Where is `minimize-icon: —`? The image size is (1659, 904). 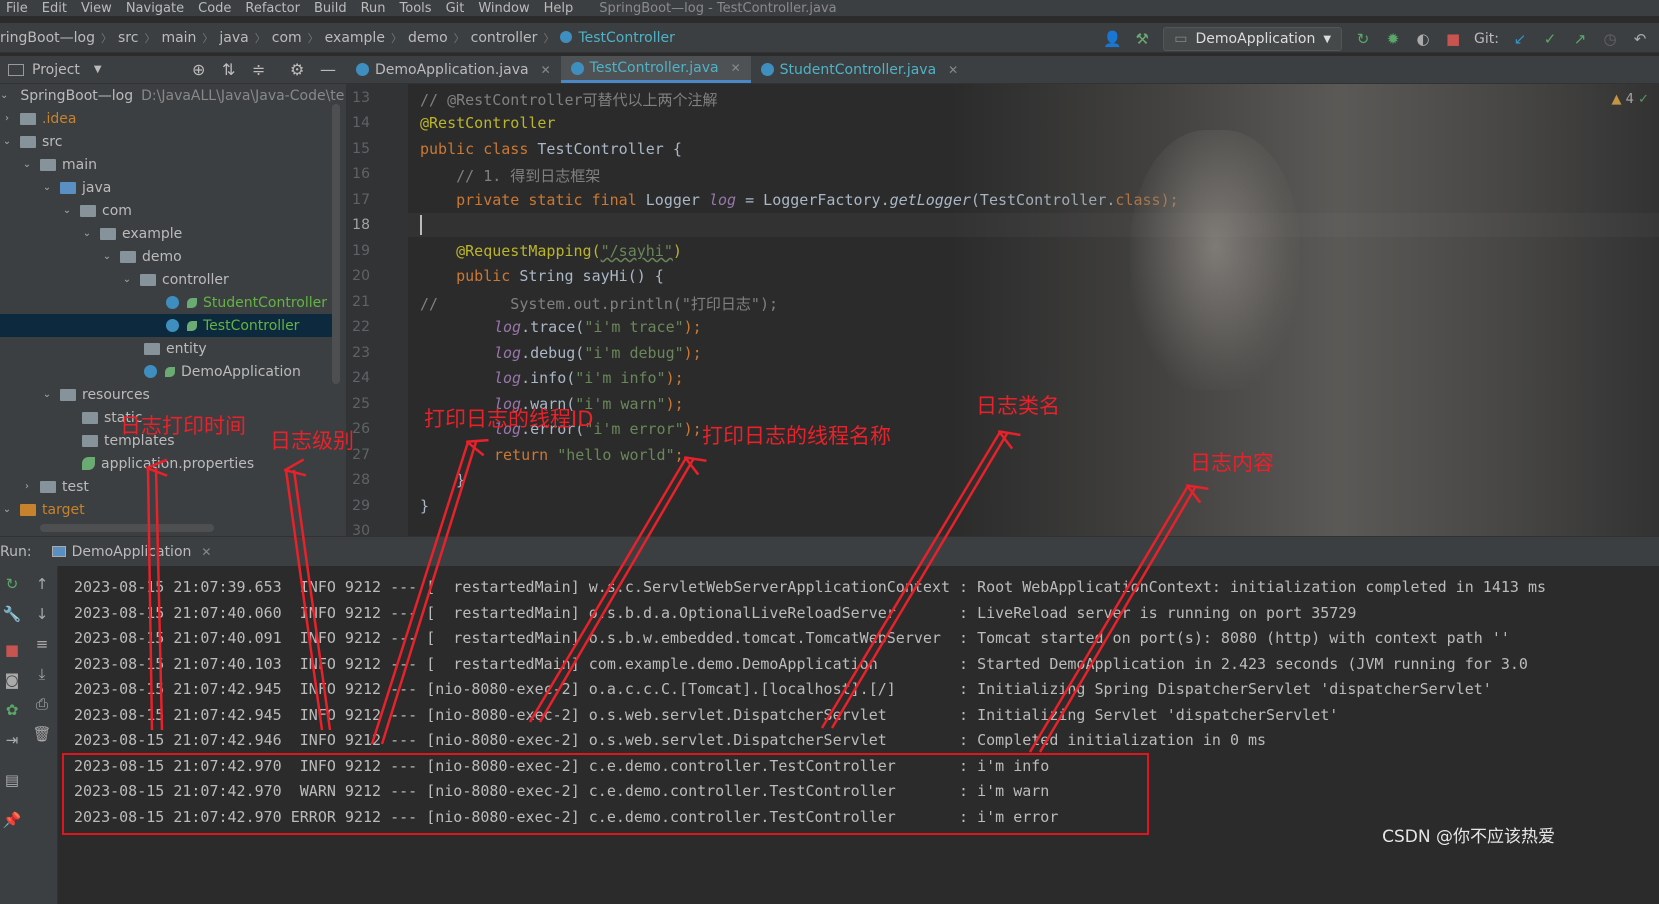
minimize-icon: — is located at coordinates (328, 69).